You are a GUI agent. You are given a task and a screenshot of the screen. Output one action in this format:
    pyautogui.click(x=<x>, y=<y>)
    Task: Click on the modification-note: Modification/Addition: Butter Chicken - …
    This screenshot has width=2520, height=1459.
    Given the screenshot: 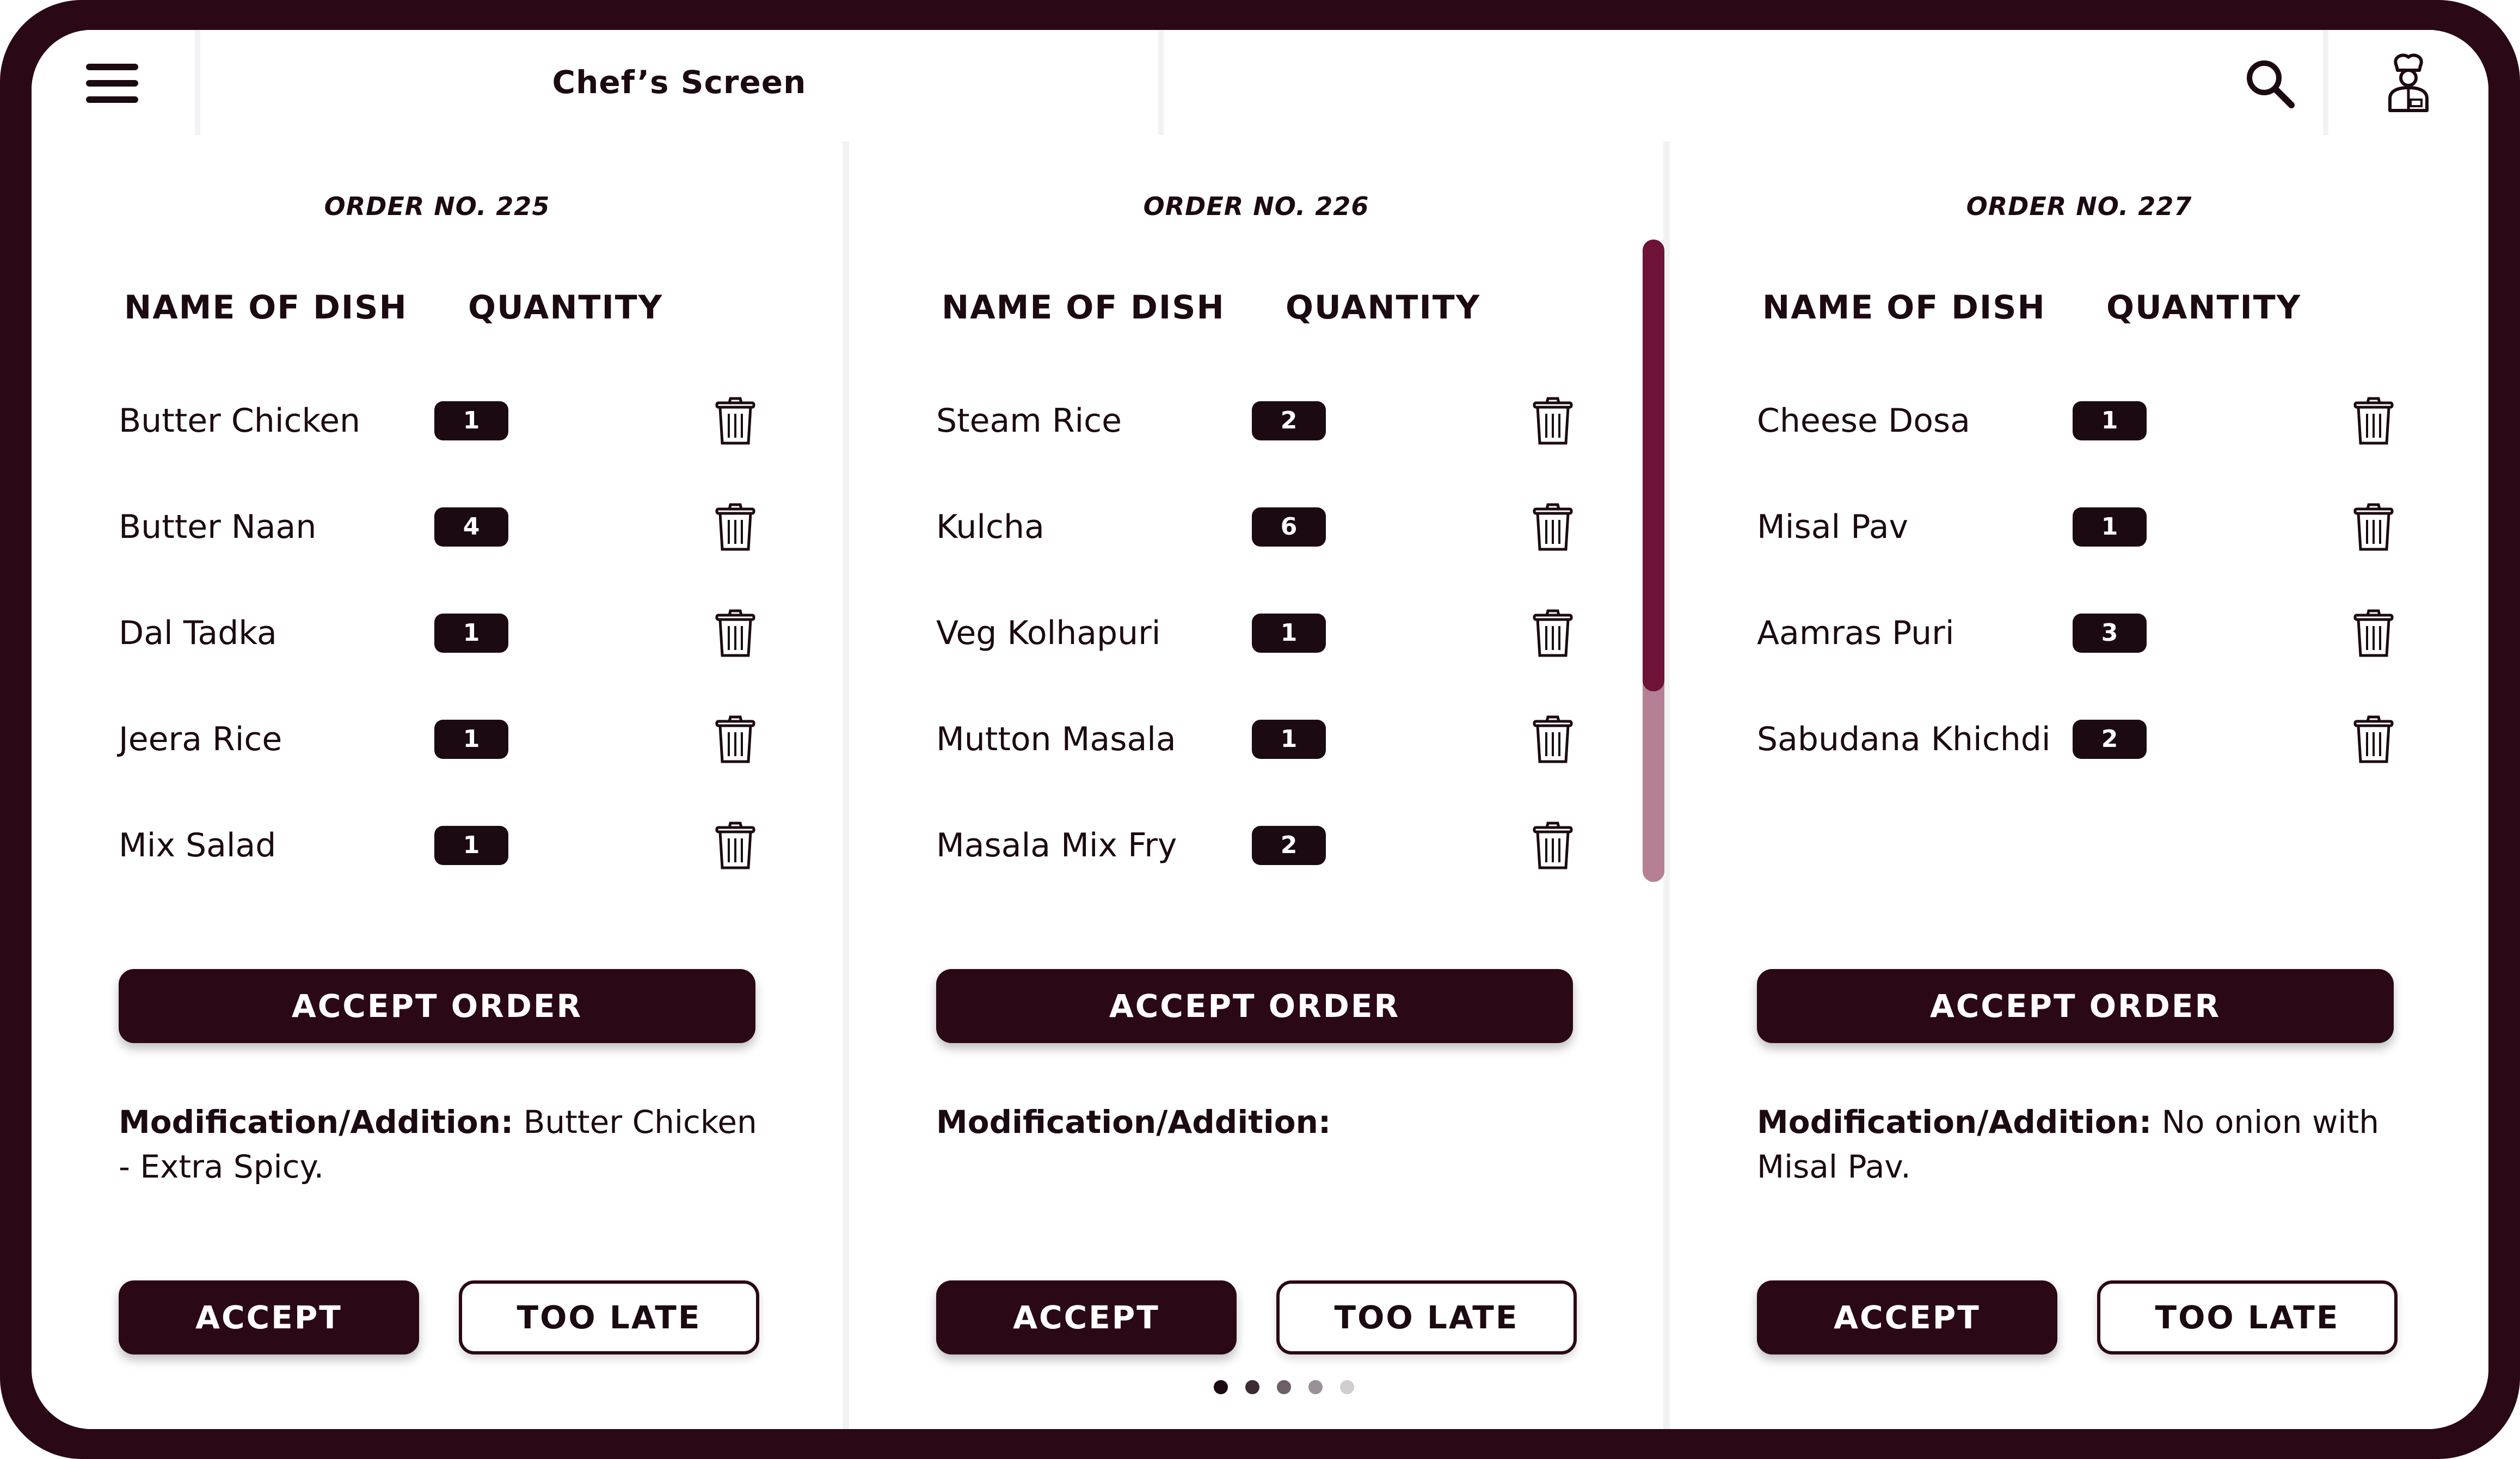 What is the action you would take?
    pyautogui.click(x=445, y=1144)
    